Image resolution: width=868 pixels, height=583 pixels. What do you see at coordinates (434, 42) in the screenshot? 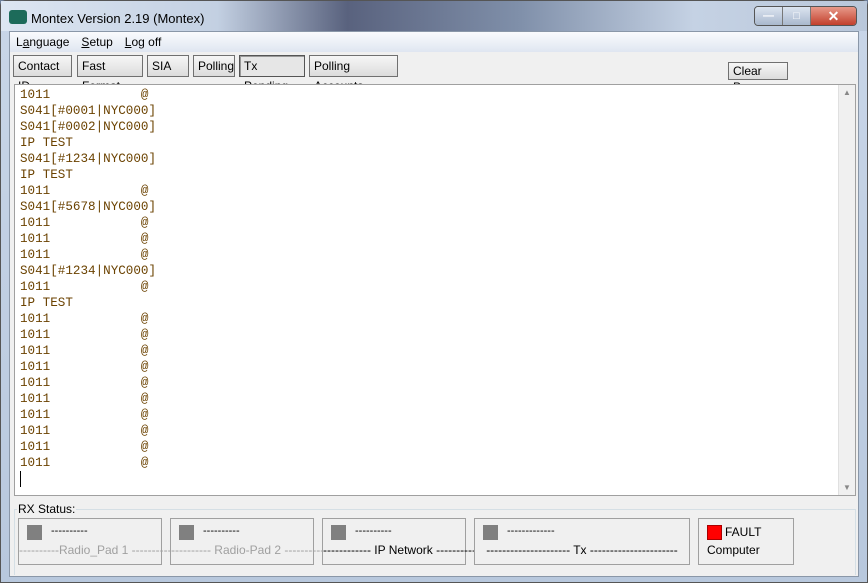
I see `menu-bar: Language Setup Log off` at bounding box center [434, 42].